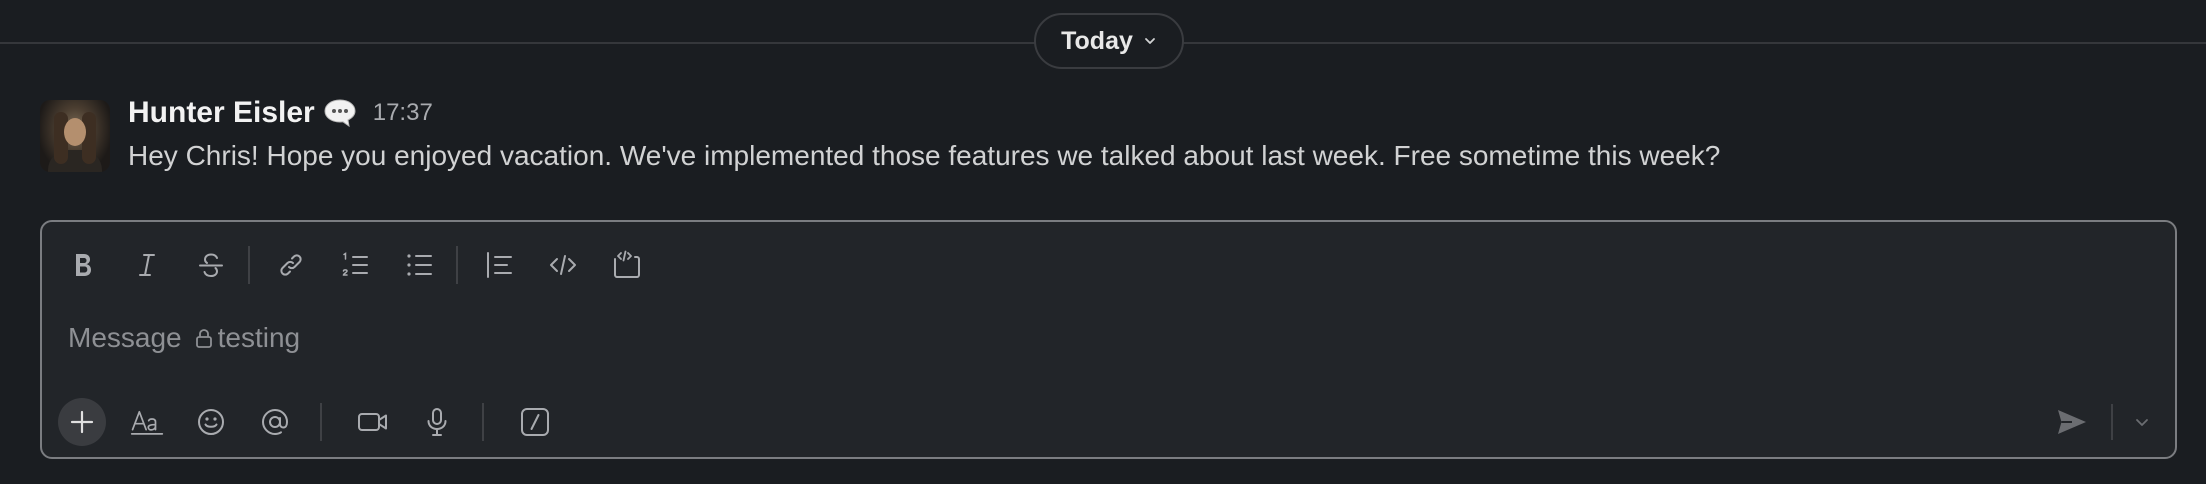 The image size is (2206, 484). I want to click on send-button, so click(2072, 422).